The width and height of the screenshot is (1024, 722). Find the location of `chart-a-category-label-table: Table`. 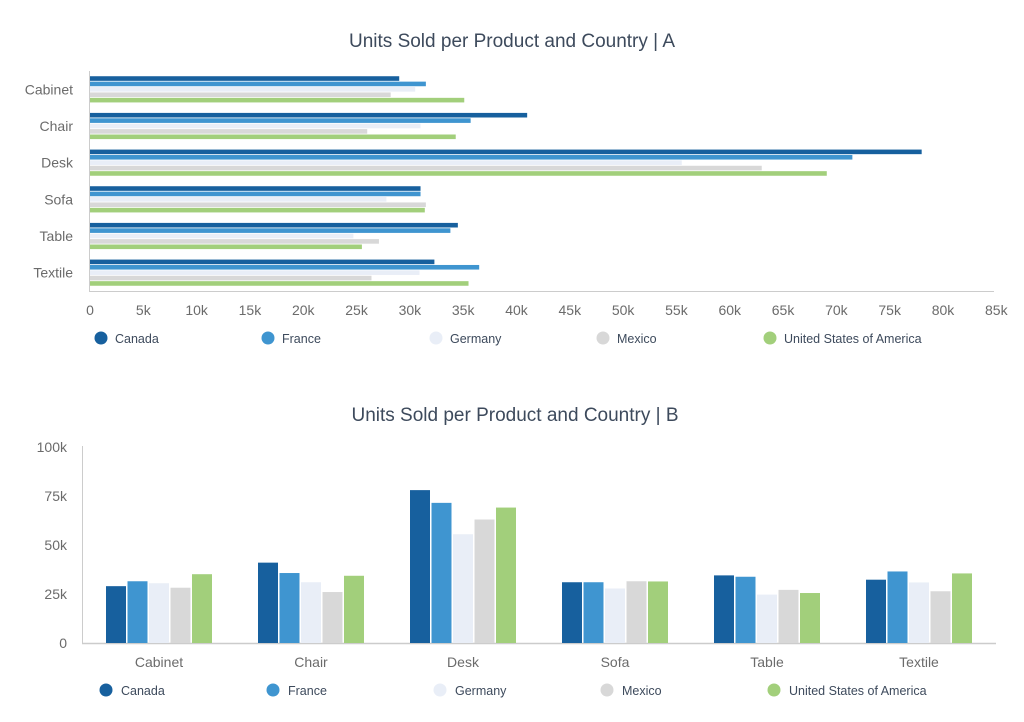

chart-a-category-label-table: Table is located at coordinates (57, 236).